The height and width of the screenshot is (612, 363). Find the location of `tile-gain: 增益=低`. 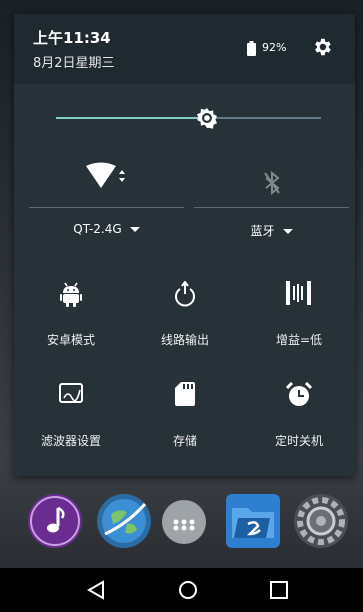

tile-gain: 增益=低 is located at coordinates (299, 321).